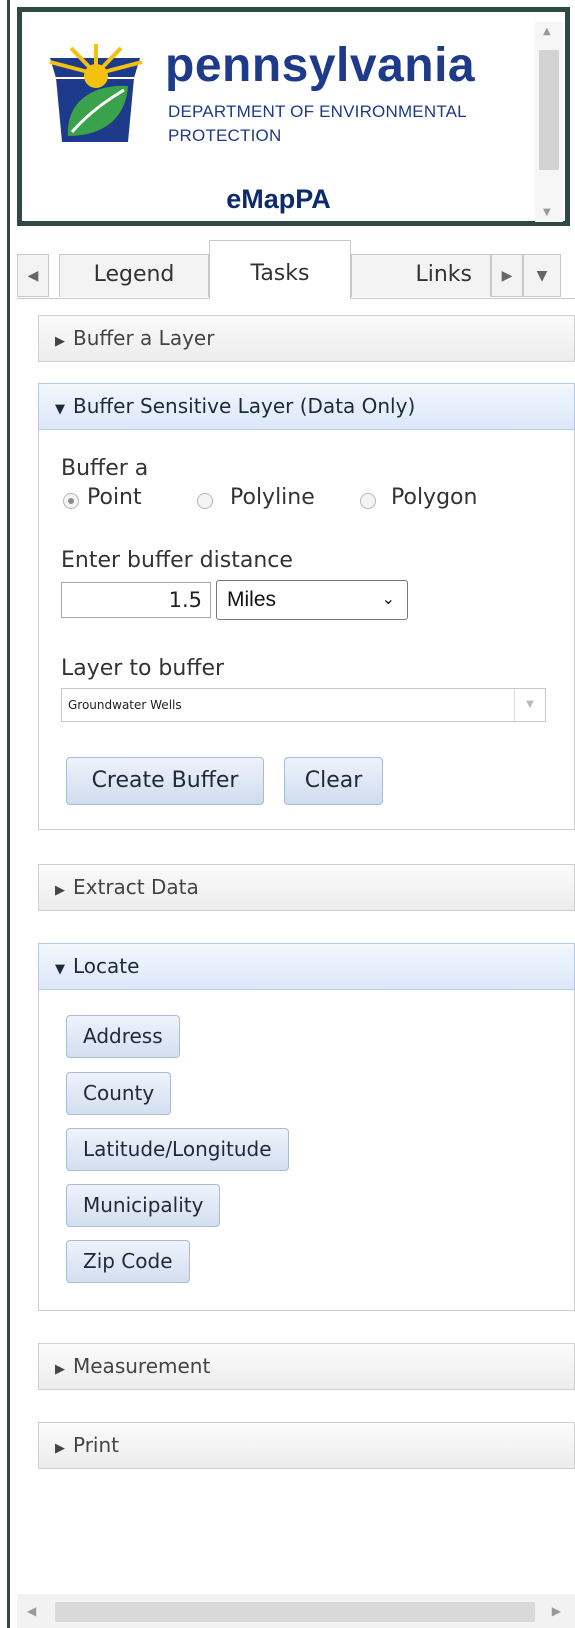 This screenshot has height=1628, width=575. What do you see at coordinates (368, 501) in the screenshot?
I see `radio-polygon` at bounding box center [368, 501].